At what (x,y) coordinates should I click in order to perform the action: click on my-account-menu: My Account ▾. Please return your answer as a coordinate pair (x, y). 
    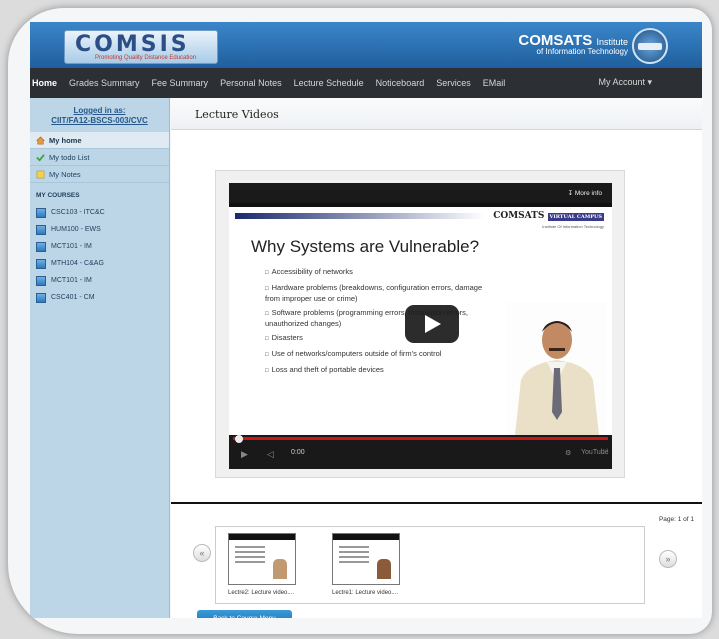
    Looking at the image, I should click on (625, 82).